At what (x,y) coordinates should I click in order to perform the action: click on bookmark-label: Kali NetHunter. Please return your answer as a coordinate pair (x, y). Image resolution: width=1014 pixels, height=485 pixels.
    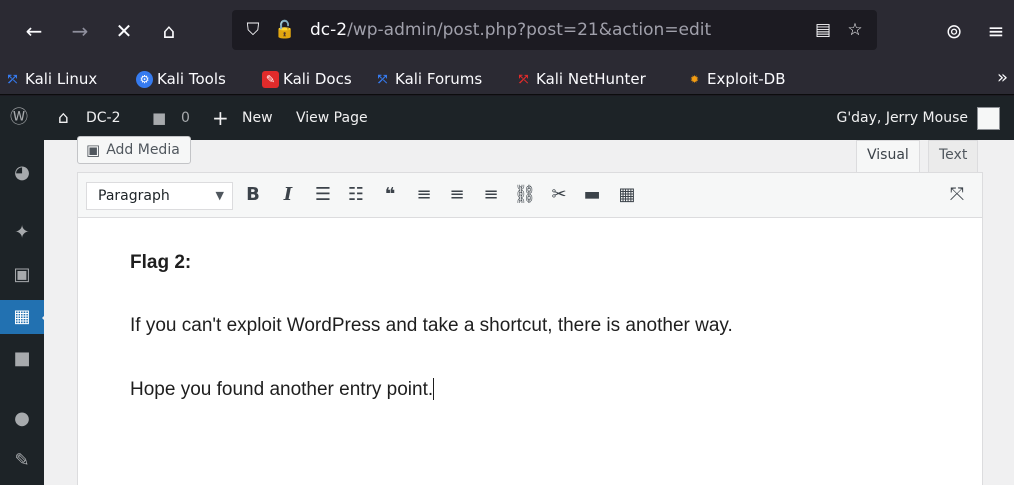
    Looking at the image, I should click on (591, 79).